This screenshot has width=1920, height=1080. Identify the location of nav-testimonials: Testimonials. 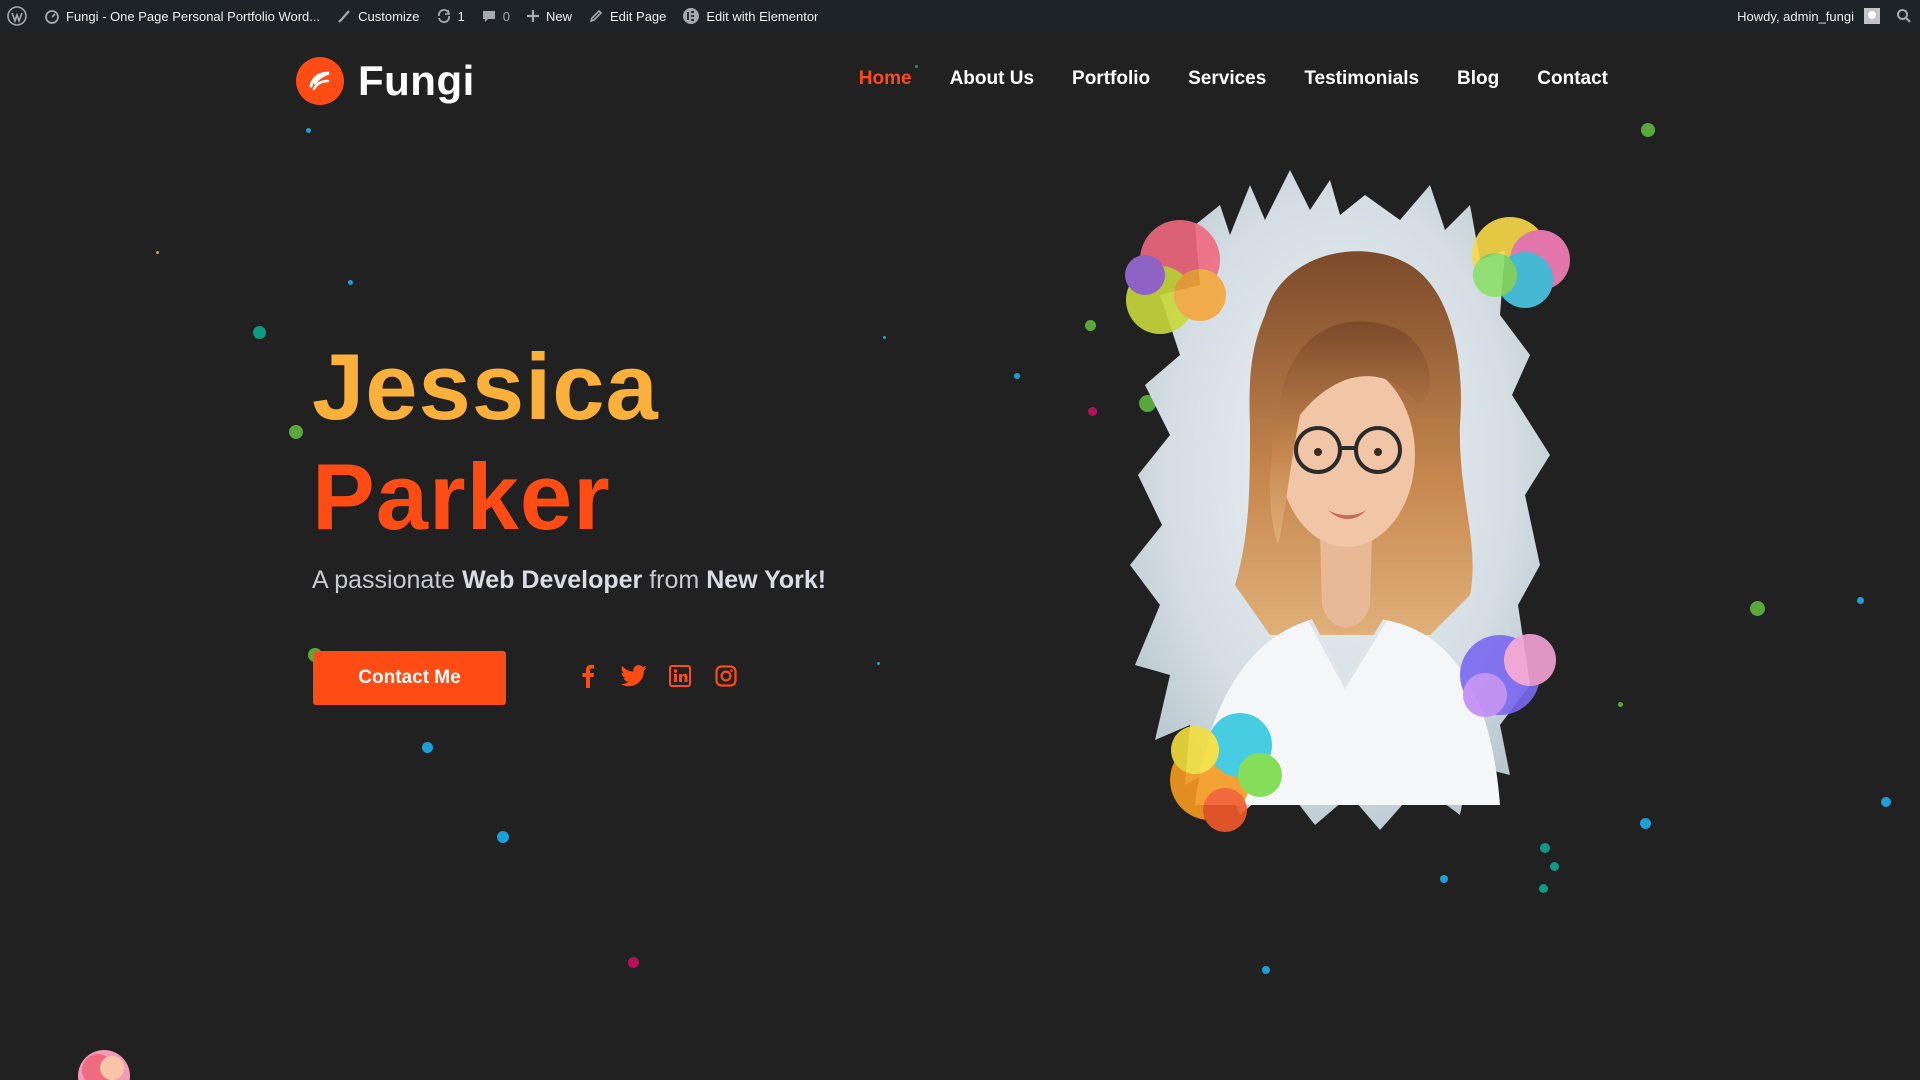
(1361, 79).